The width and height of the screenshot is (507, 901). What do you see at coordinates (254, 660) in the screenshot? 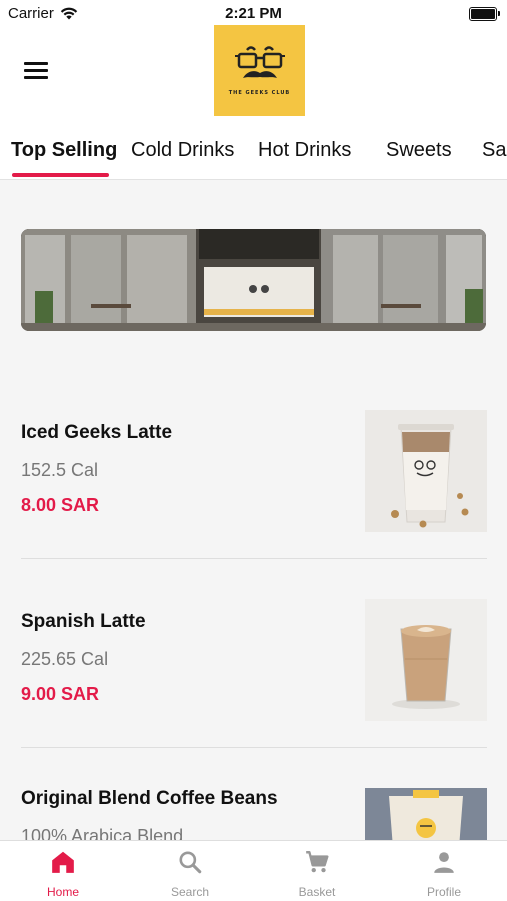
I see `product-item: Spanish Latte 225.65 Cal 9.00 SAR` at bounding box center [254, 660].